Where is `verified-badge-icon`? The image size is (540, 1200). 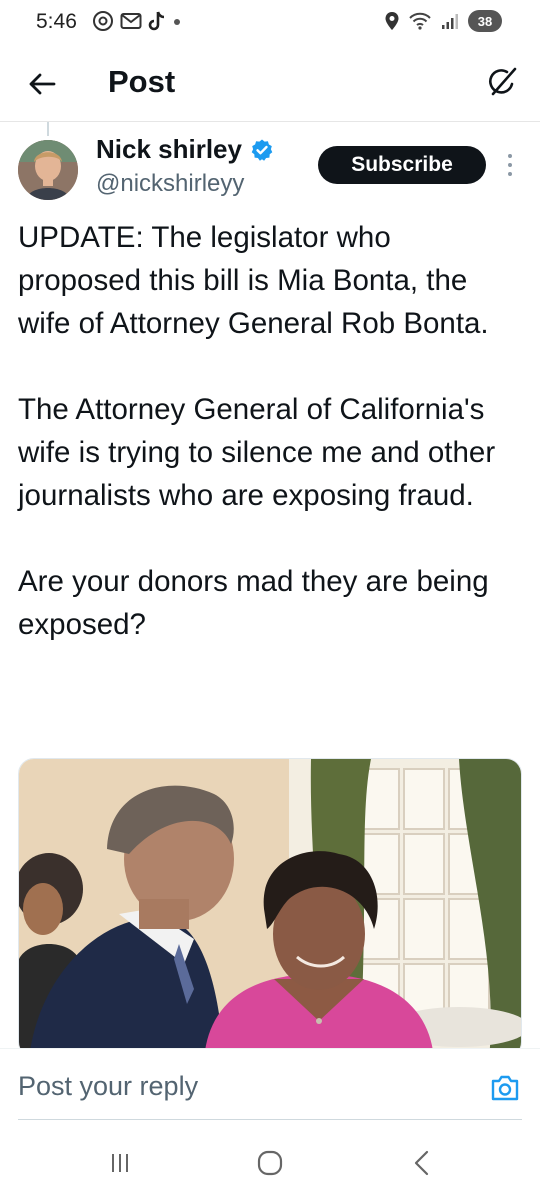
verified-badge-icon is located at coordinates (262, 150).